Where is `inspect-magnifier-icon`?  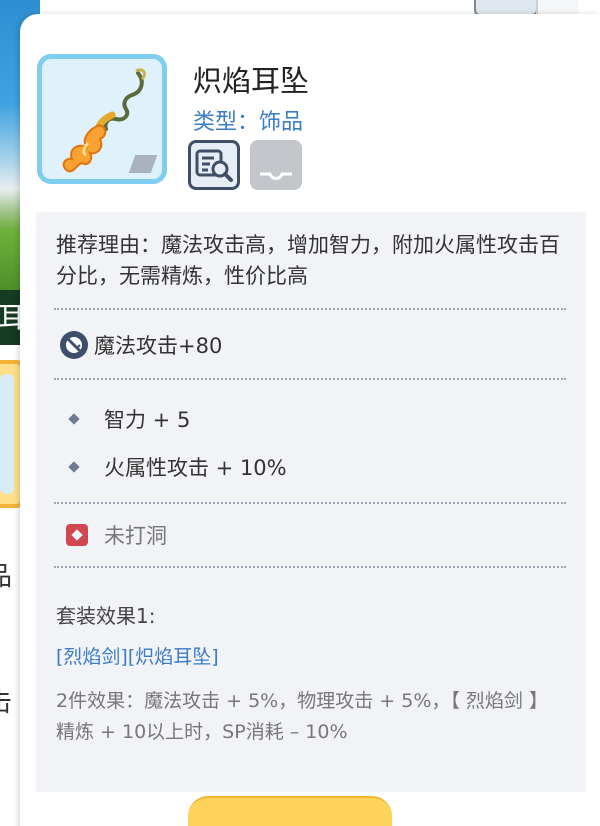 inspect-magnifier-icon is located at coordinates (214, 165).